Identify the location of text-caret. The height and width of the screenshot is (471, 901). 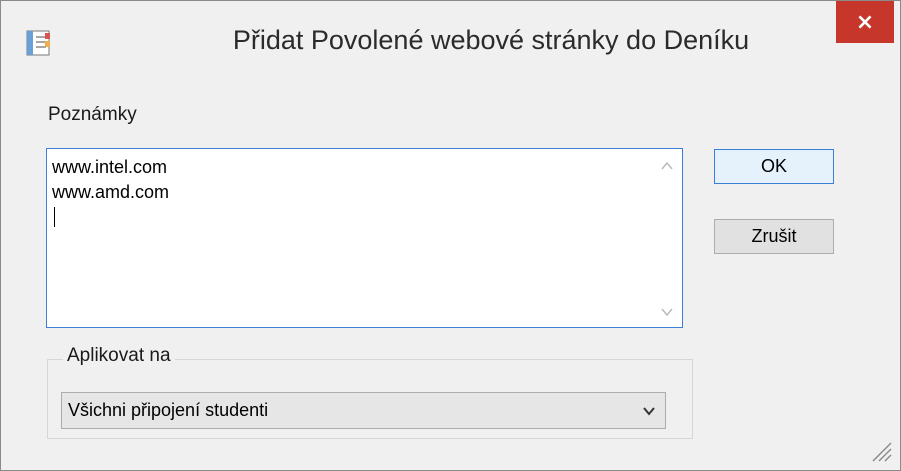
(54, 217).